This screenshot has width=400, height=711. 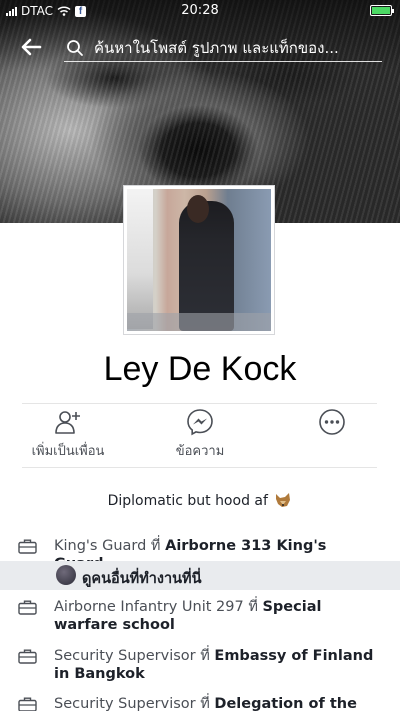 I want to click on battery-level, so click(x=381, y=10).